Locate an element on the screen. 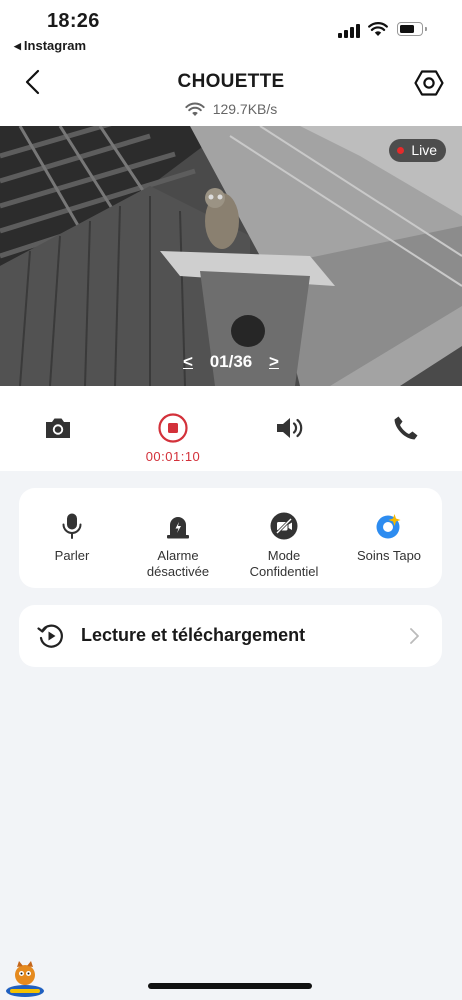 The height and width of the screenshot is (1000, 462). camera-name-title: CHOUETTE is located at coordinates (231, 81).